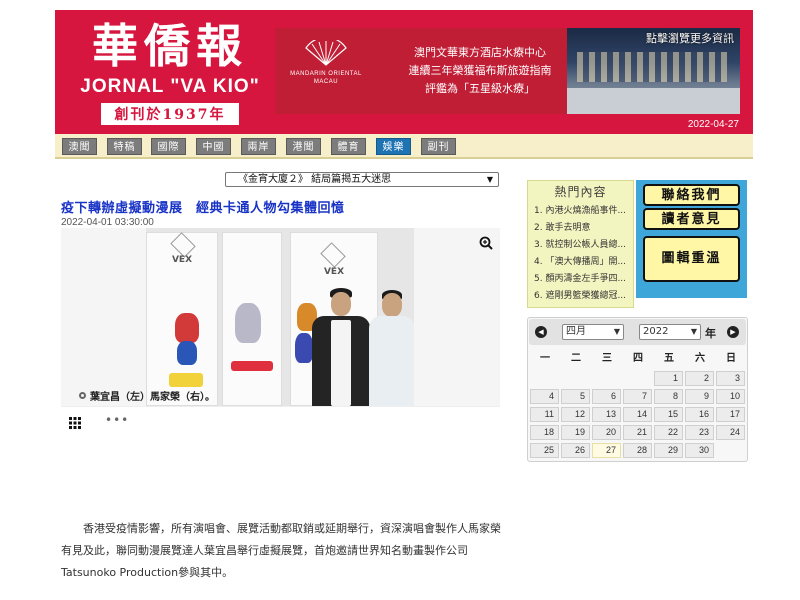 This screenshot has height=600, width=800. What do you see at coordinates (730, 396) in the screenshot?
I see `calendar-day: 10` at bounding box center [730, 396].